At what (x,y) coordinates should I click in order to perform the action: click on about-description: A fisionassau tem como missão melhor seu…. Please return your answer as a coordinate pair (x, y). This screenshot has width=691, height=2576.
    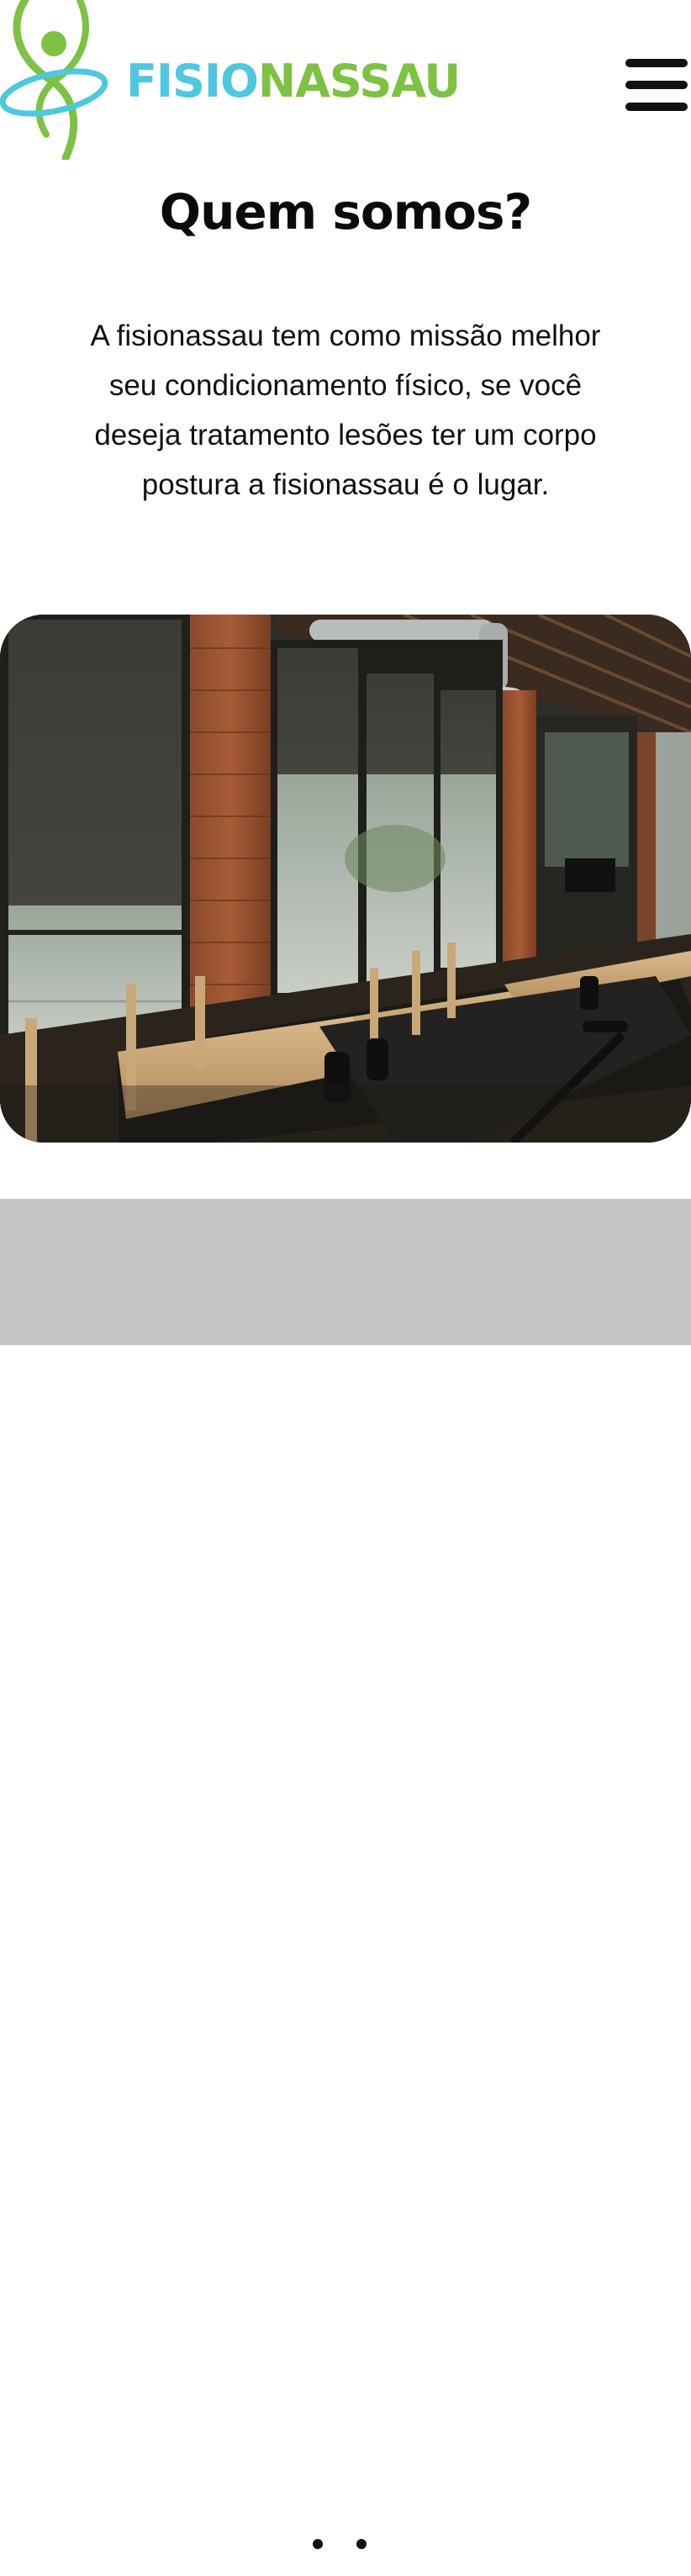
    Looking at the image, I should click on (345, 410).